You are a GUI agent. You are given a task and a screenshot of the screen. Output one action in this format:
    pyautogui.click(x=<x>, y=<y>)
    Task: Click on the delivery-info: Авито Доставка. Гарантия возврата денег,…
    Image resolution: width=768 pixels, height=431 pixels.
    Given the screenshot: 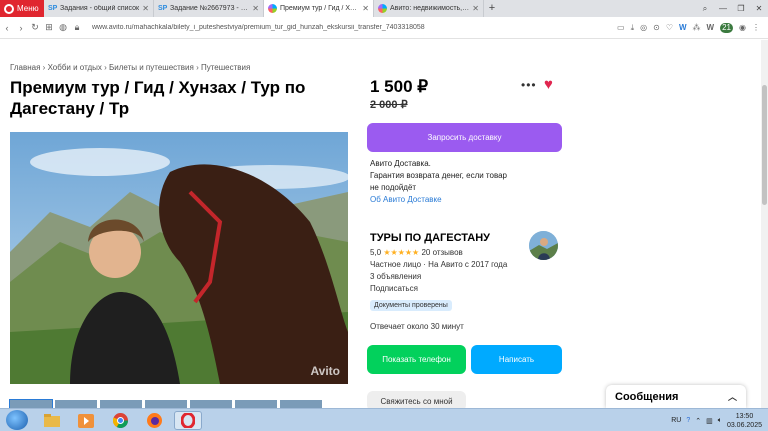 What is the action you would take?
    pyautogui.click(x=455, y=182)
    